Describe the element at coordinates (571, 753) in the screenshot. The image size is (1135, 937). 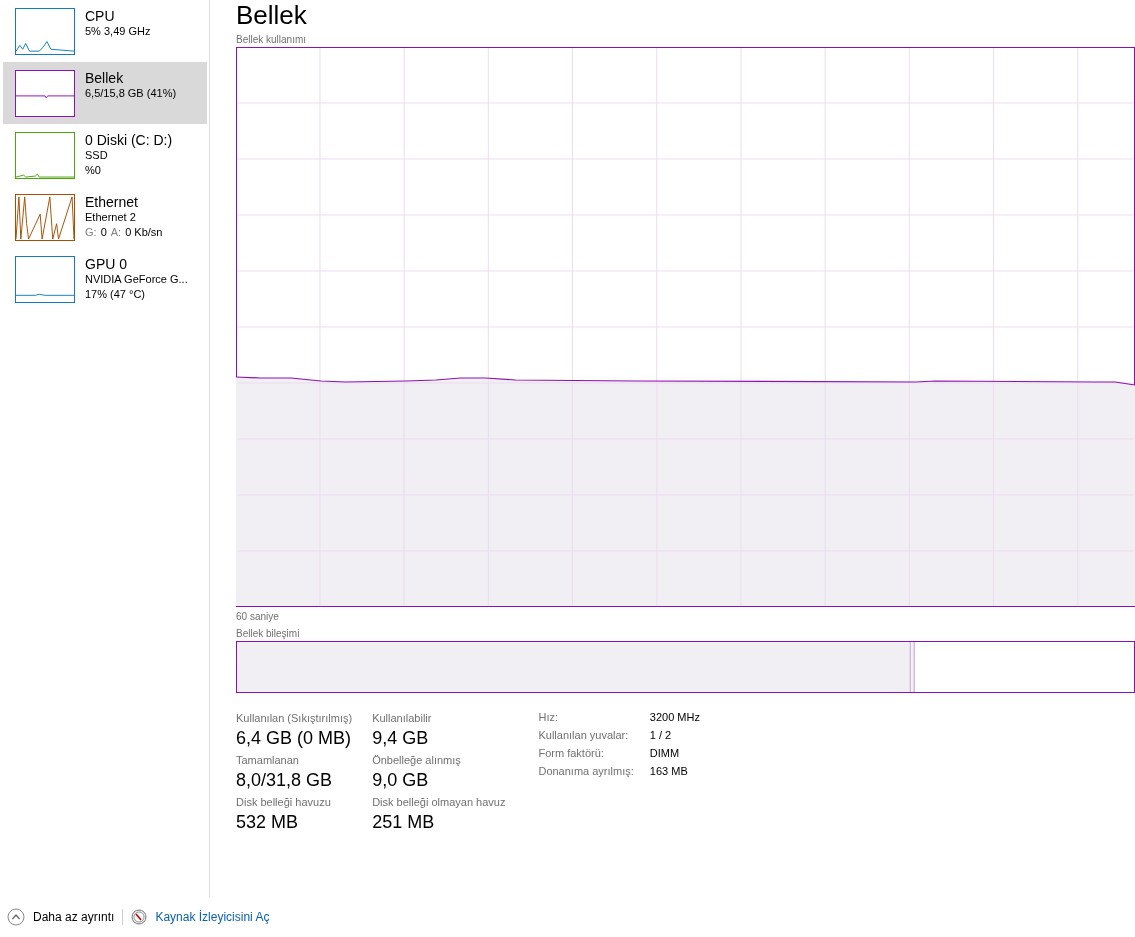
I see `detail-label: Form faktörü:` at that location.